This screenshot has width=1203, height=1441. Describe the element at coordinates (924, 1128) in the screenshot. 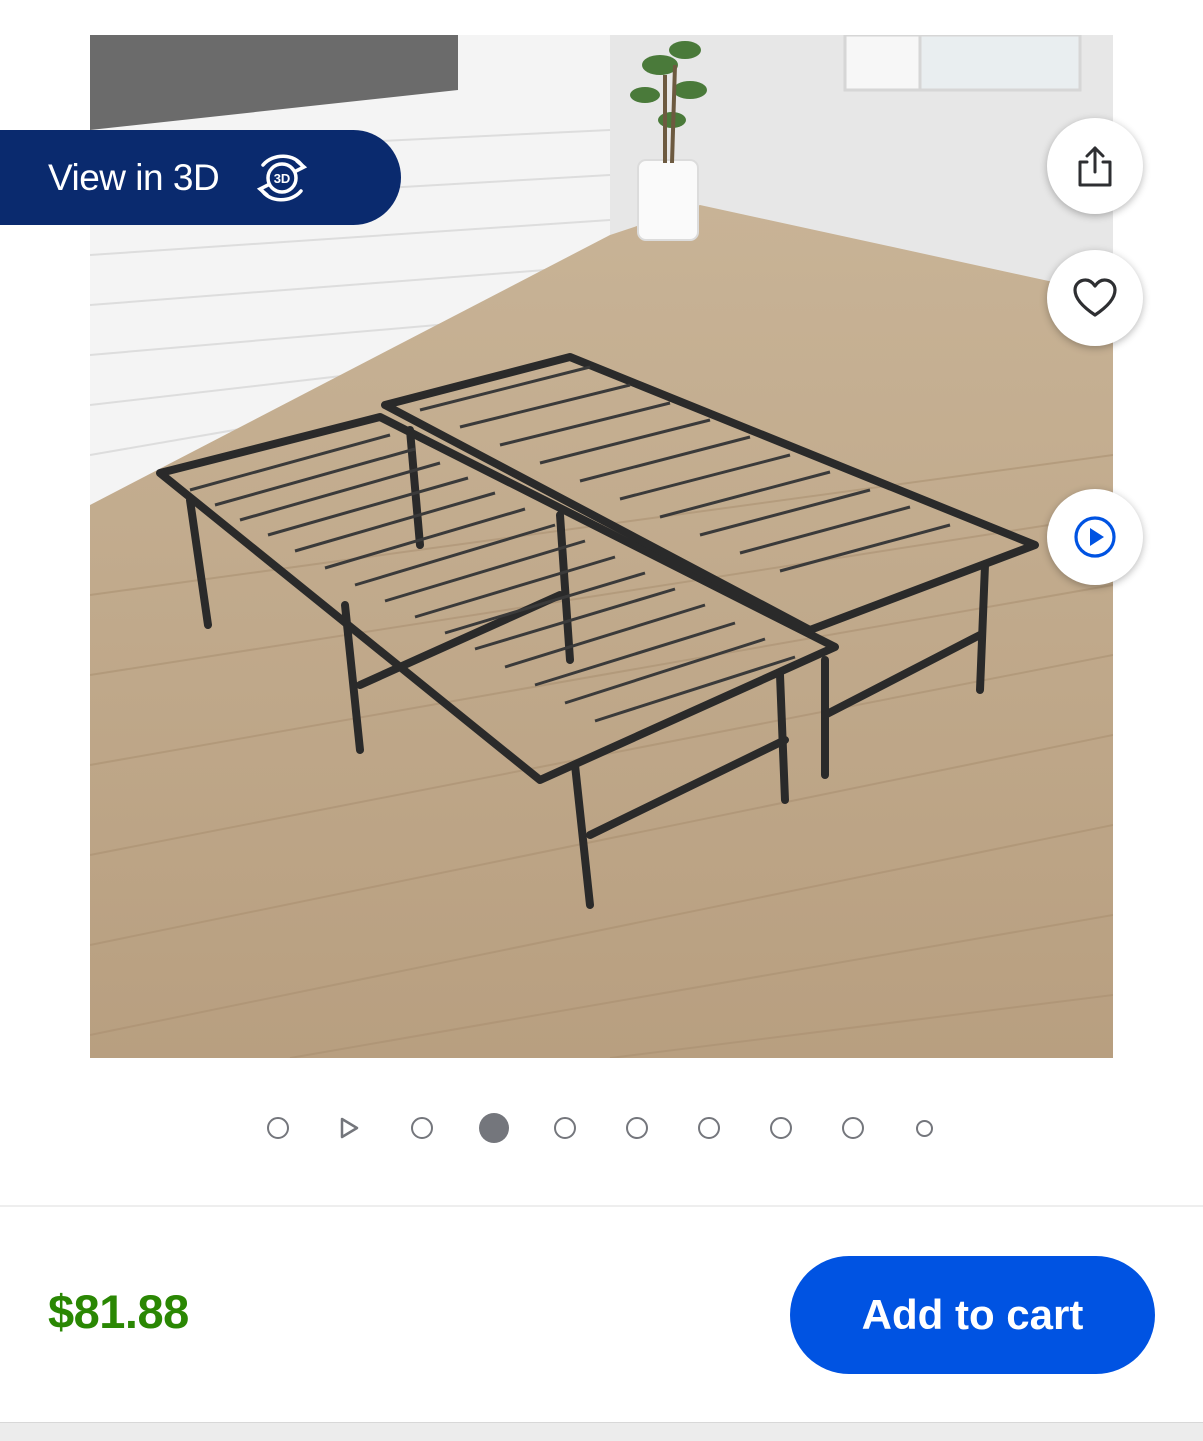

I see `carousel-dot-small` at that location.